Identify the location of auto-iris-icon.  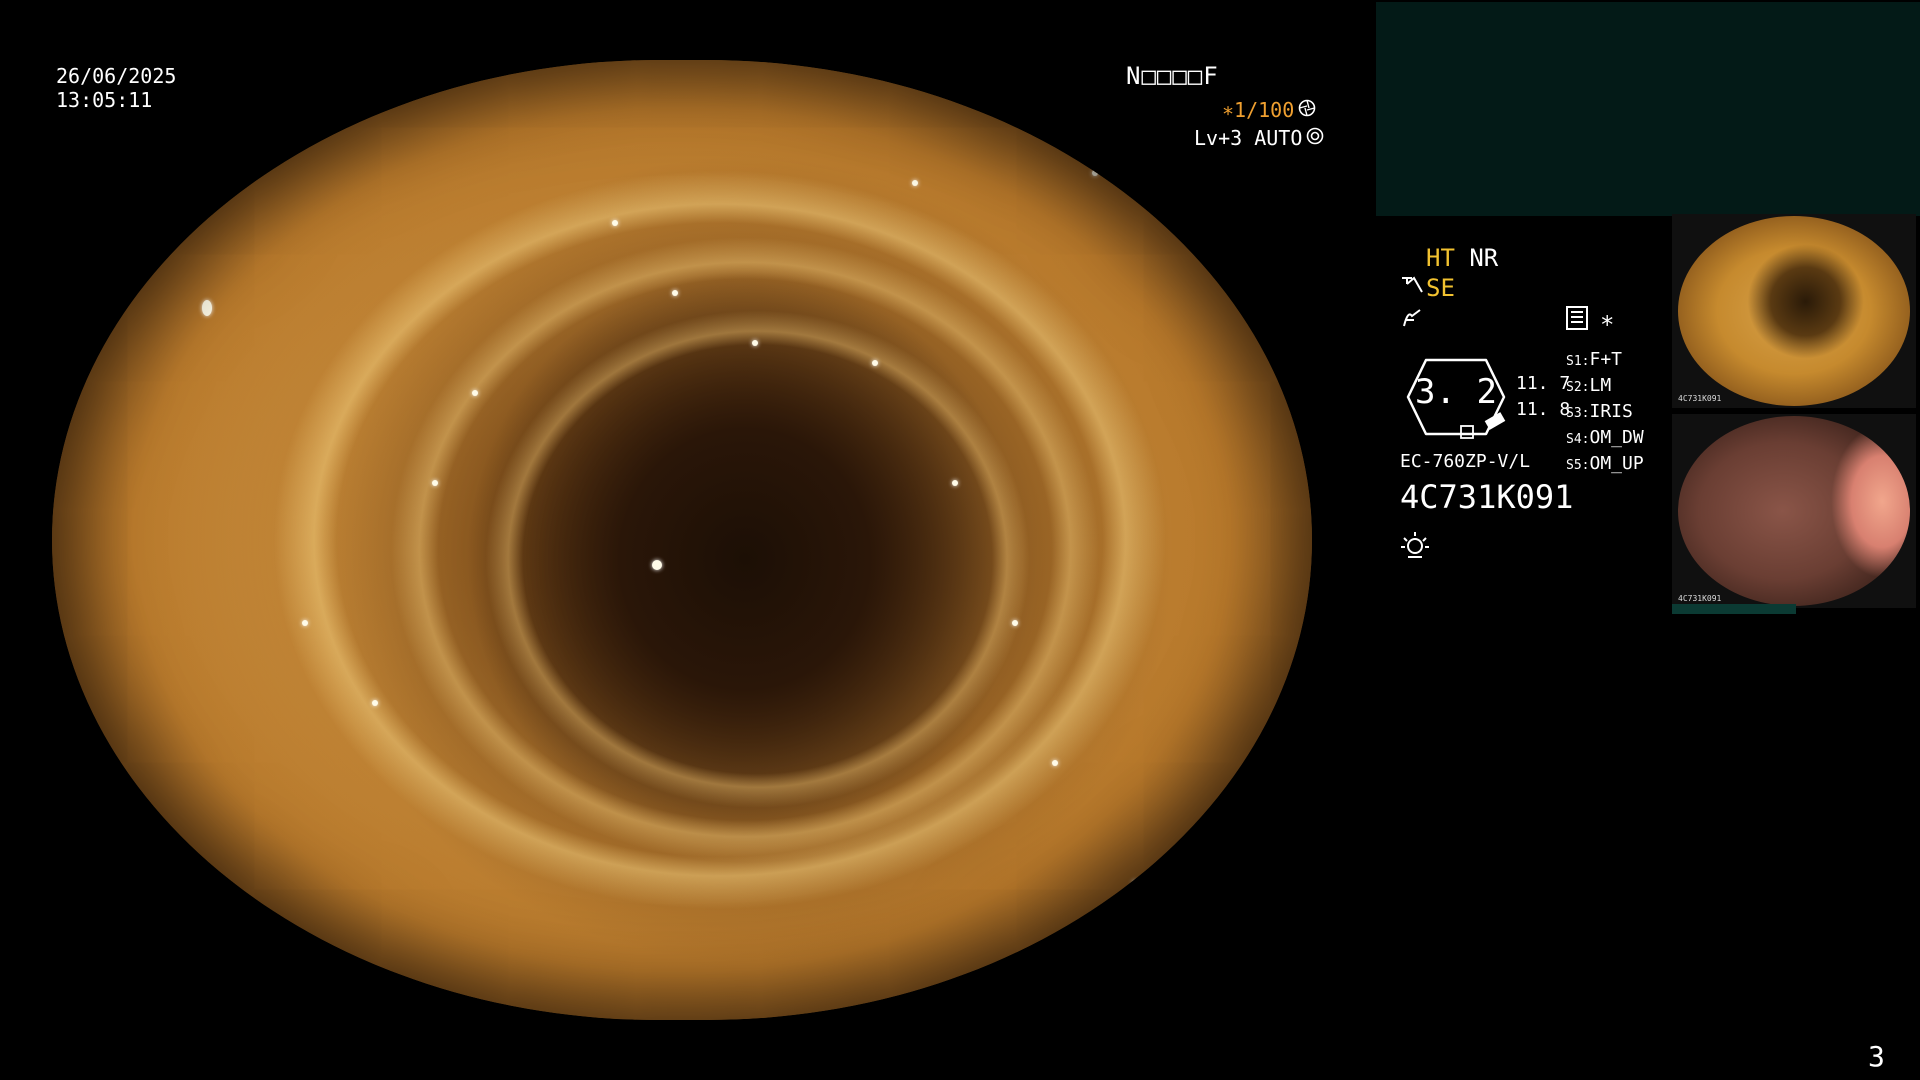
(1315, 138).